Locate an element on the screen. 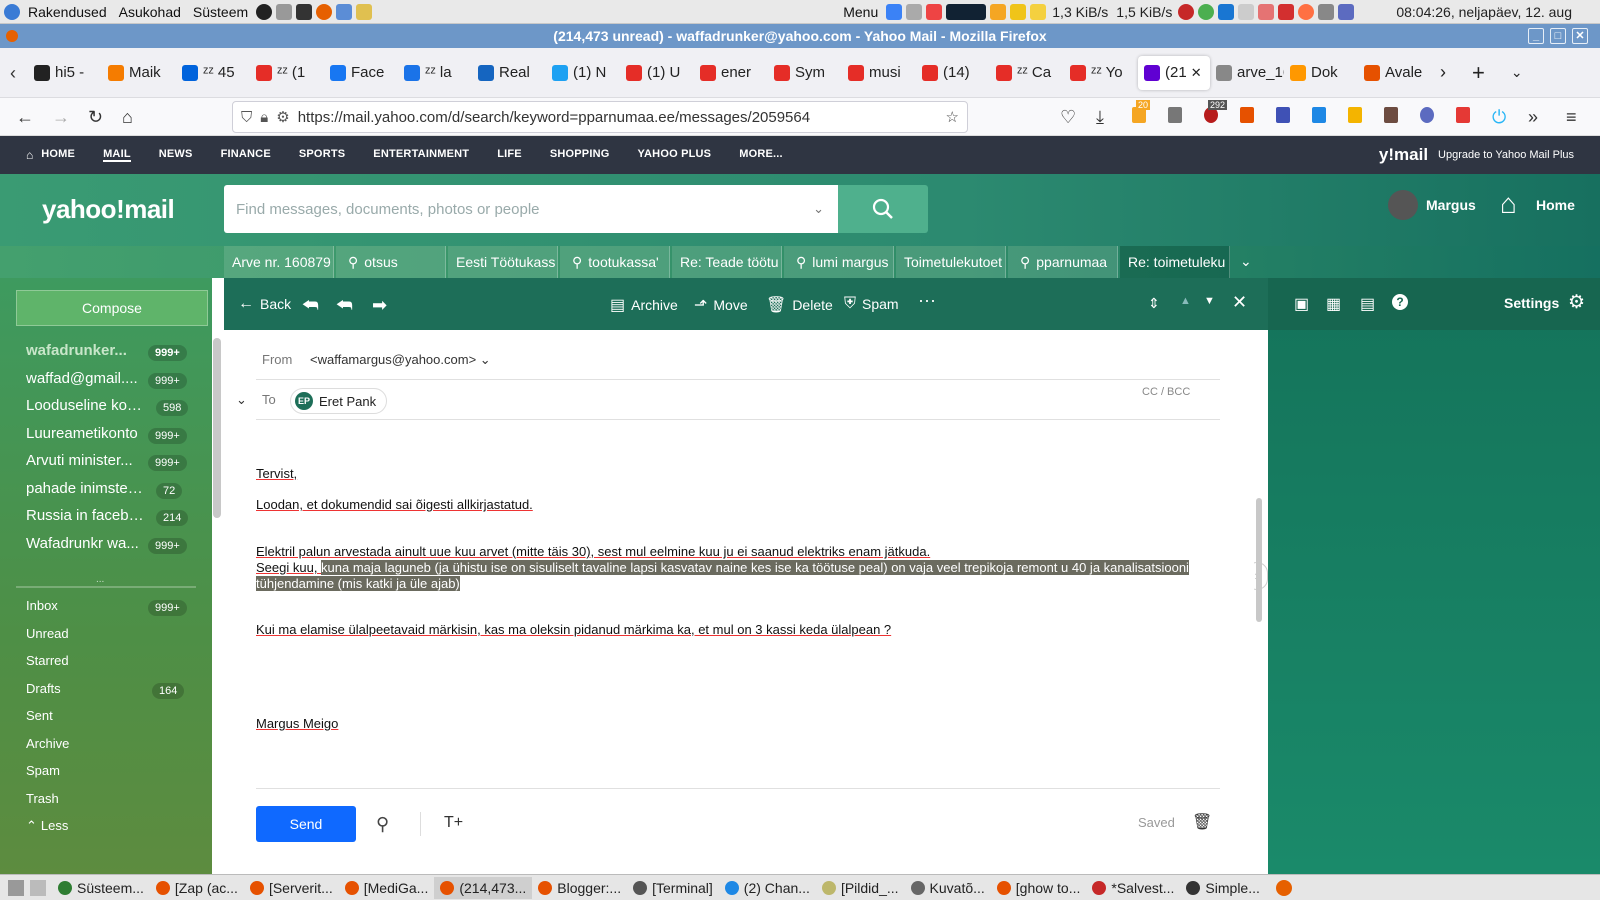 The image size is (1600, 900). help-icon: ? is located at coordinates (1400, 302).